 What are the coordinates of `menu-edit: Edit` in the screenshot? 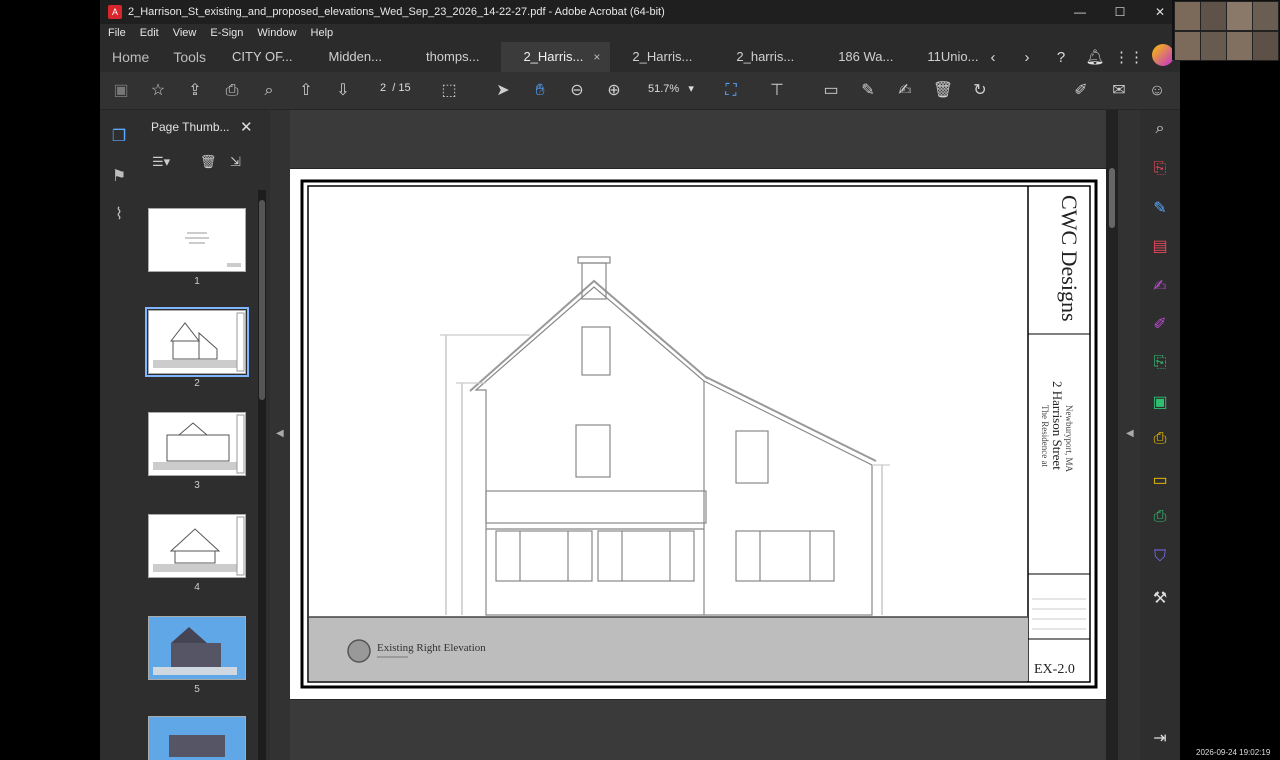 It's located at (149, 33).